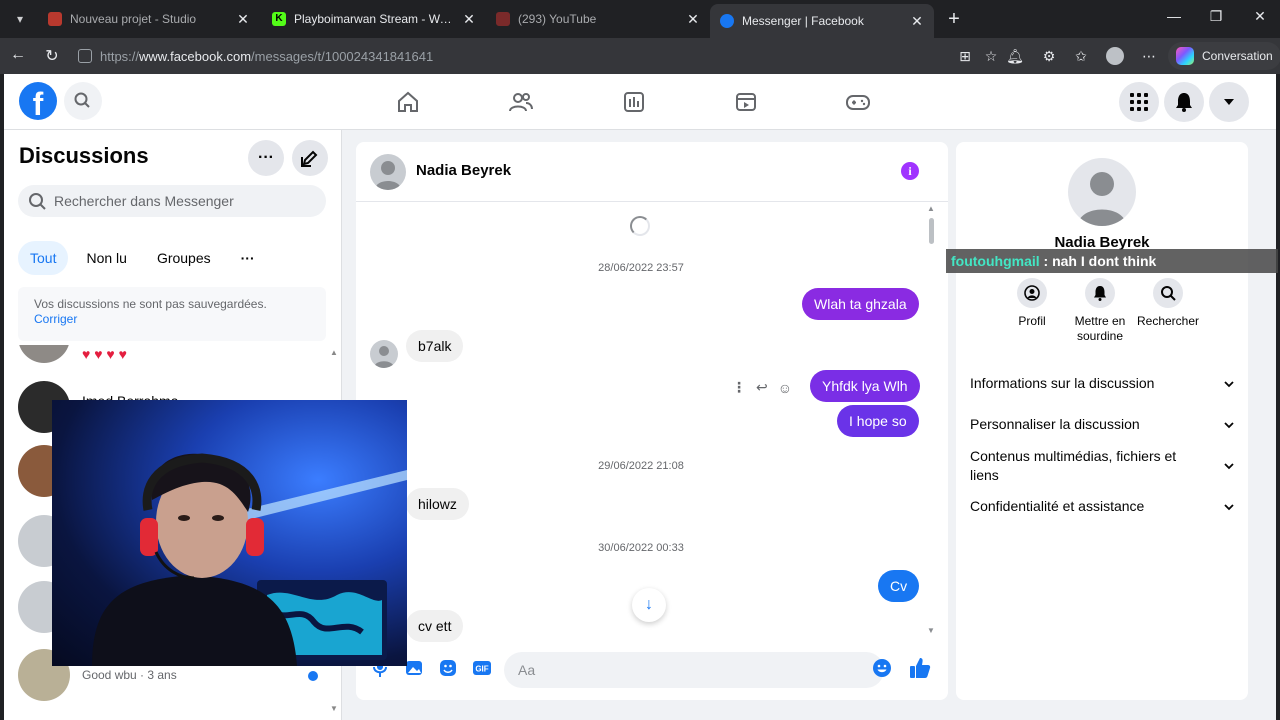 The width and height of the screenshot is (1280, 720). Describe the element at coordinates (1015, 56) in the screenshot. I see `notification-bell-icon: 🔔︎` at that location.